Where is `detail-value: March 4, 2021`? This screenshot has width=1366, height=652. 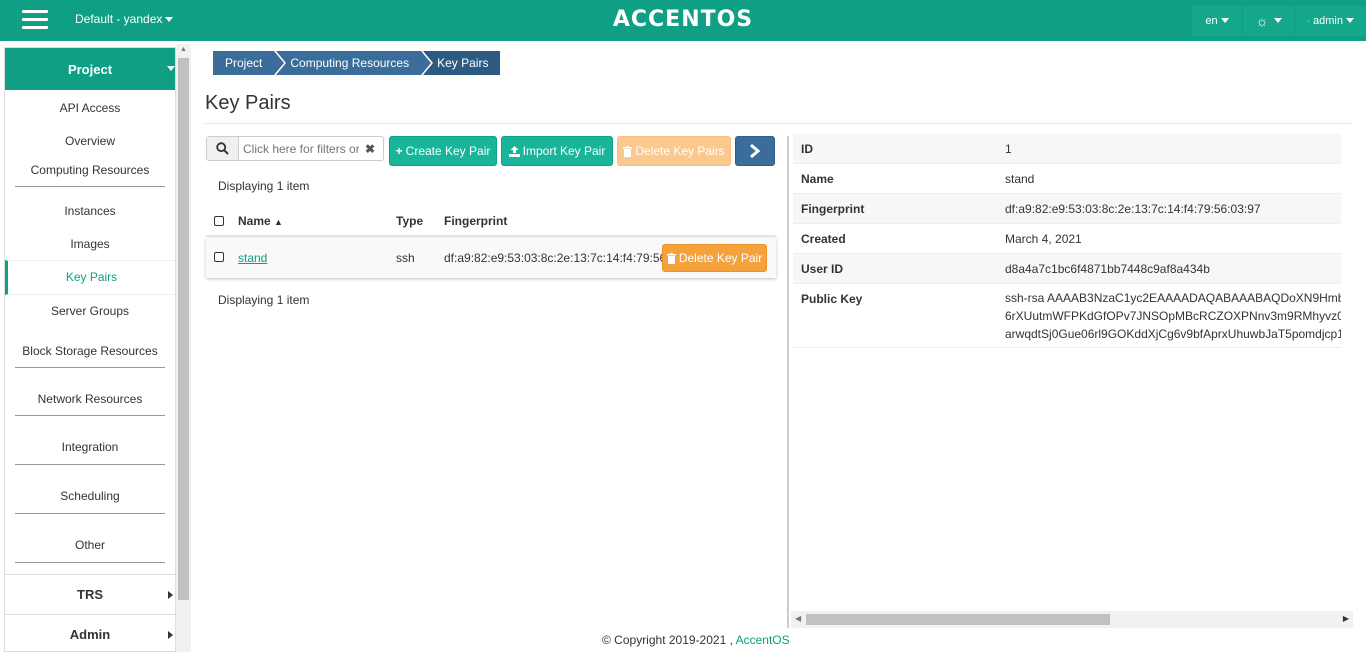
detail-value: March 4, 2021 is located at coordinates (1043, 239).